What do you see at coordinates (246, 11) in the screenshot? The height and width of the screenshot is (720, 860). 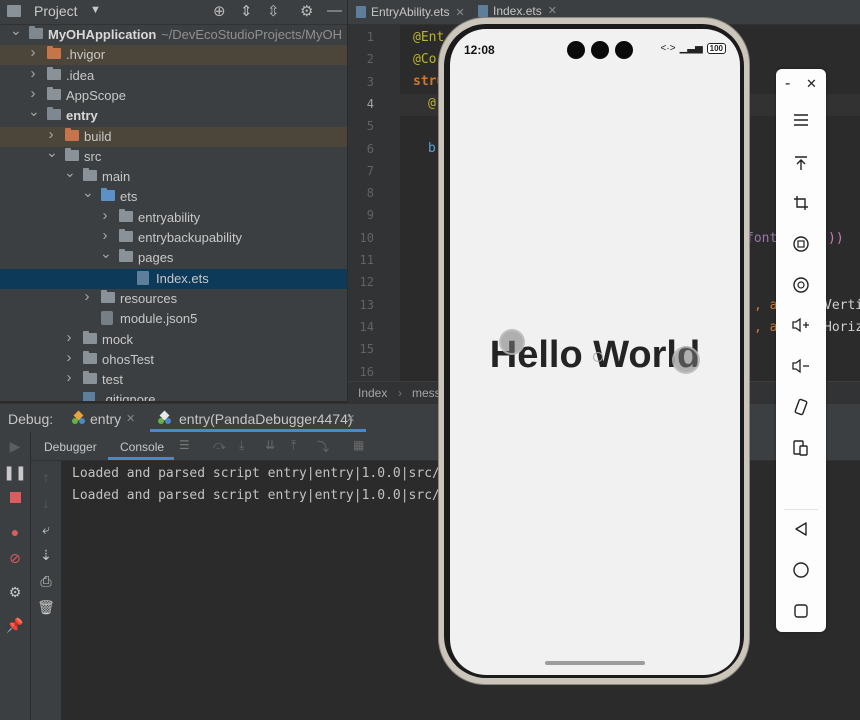 I see `expand-all-icon: ⇕` at bounding box center [246, 11].